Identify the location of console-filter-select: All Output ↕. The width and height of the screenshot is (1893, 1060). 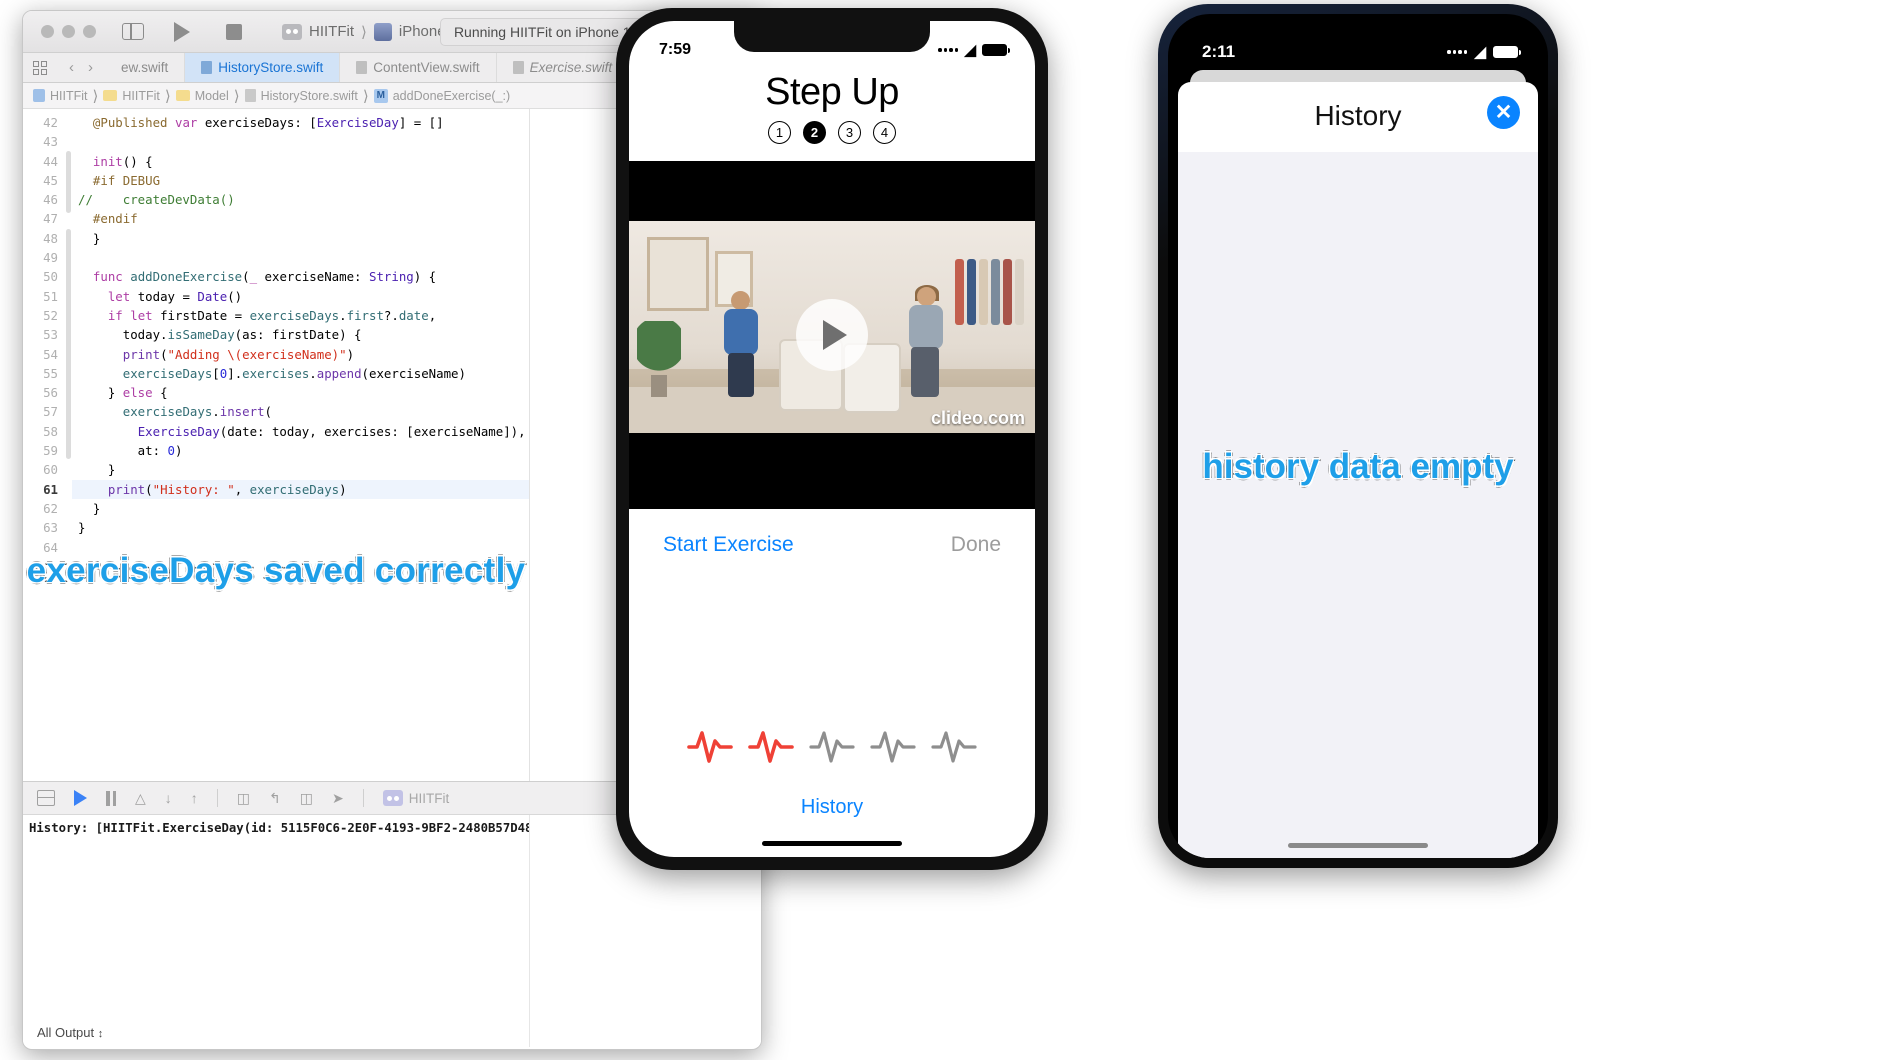
(70, 1032).